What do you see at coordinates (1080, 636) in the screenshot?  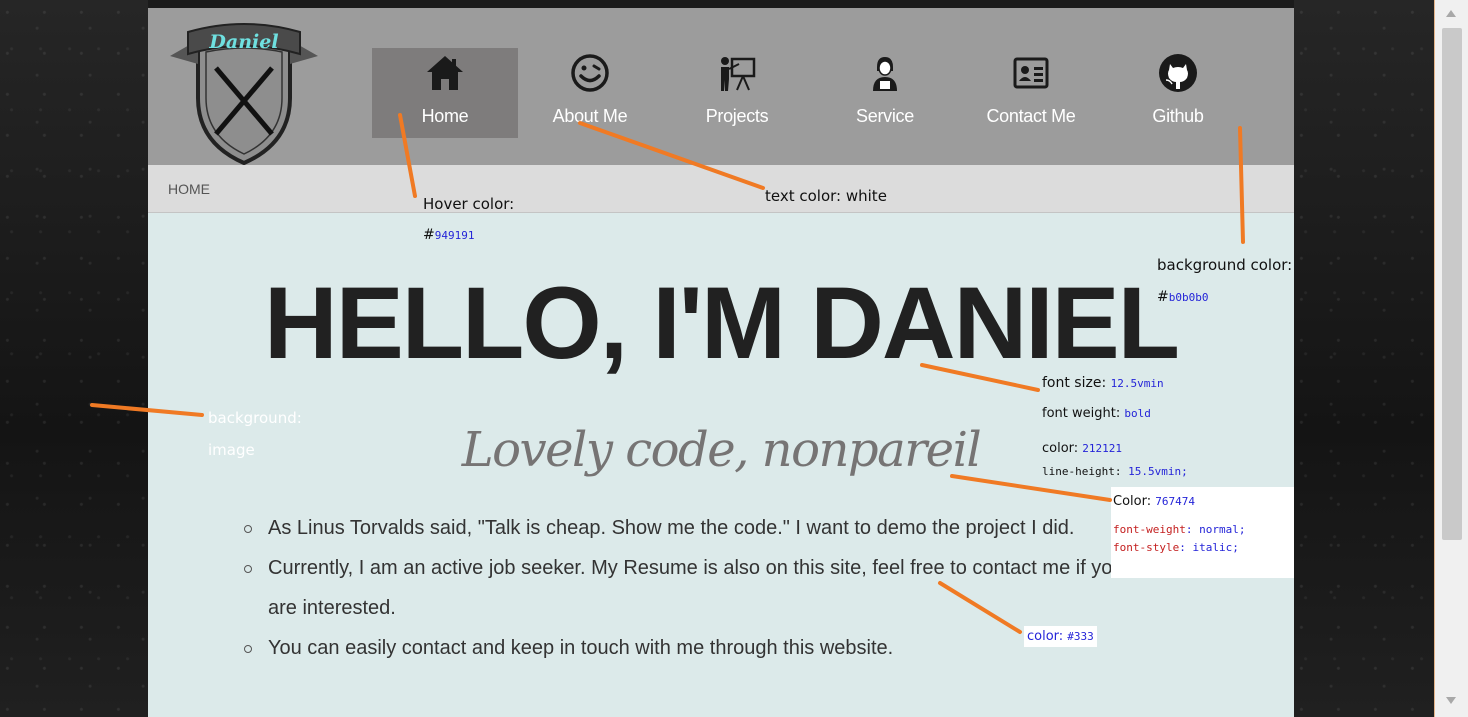 I see `bullet-color-value: #333` at bounding box center [1080, 636].